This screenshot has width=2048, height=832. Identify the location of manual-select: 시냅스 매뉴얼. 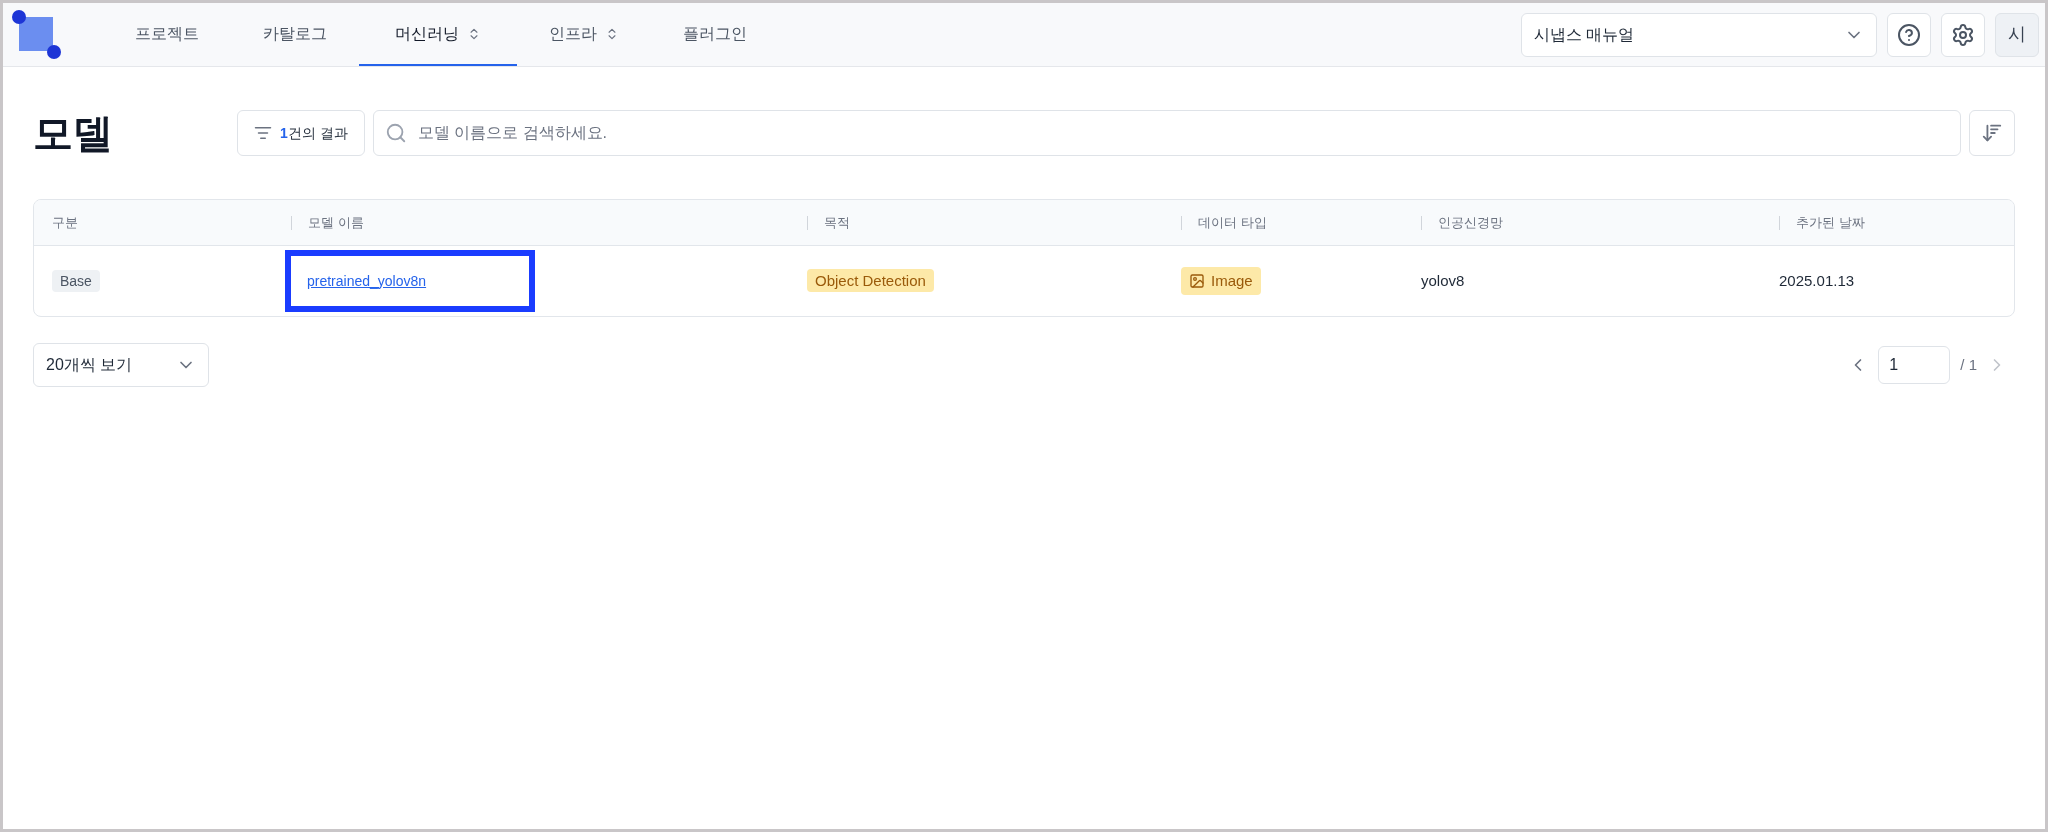
(1699, 34).